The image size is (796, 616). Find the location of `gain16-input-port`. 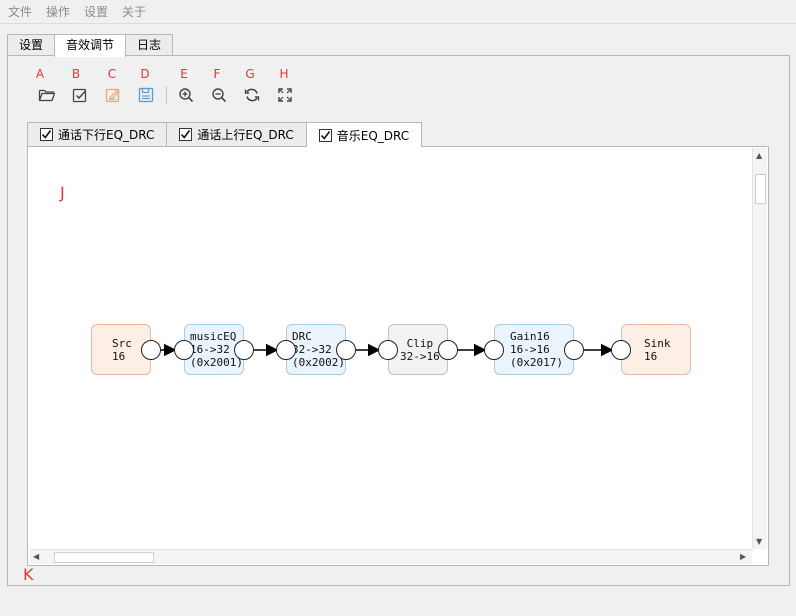

gain16-input-port is located at coordinates (494, 350).